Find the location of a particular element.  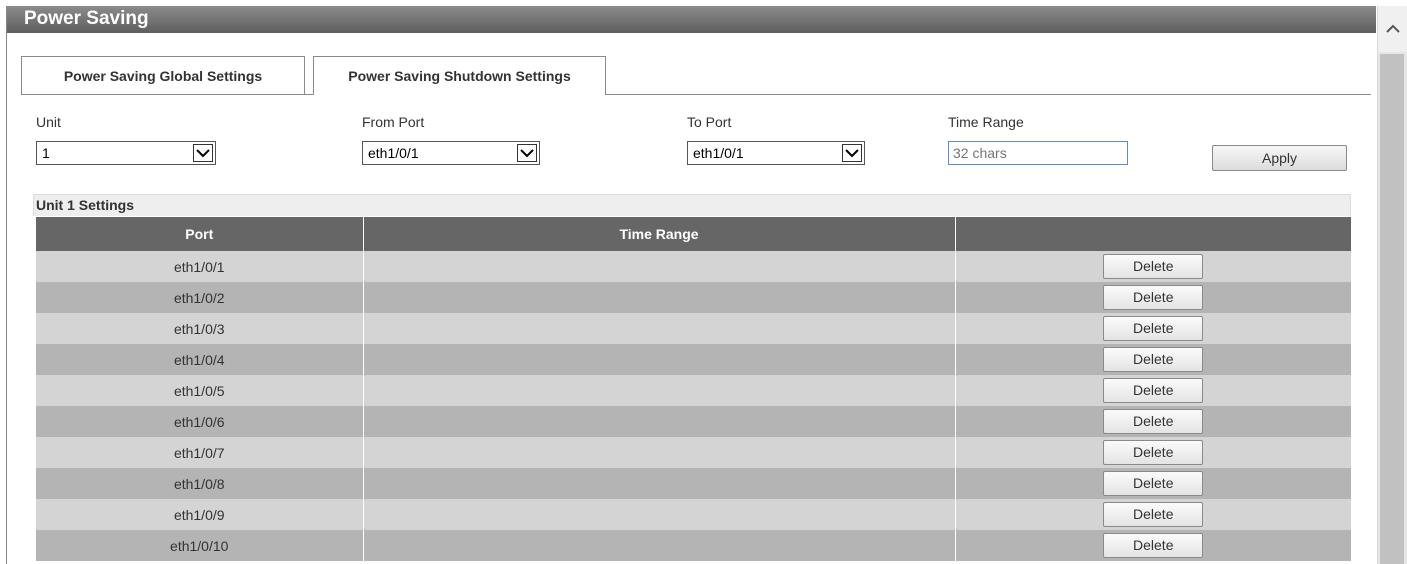

port-cell: eth1/0/10 is located at coordinates (200, 545).